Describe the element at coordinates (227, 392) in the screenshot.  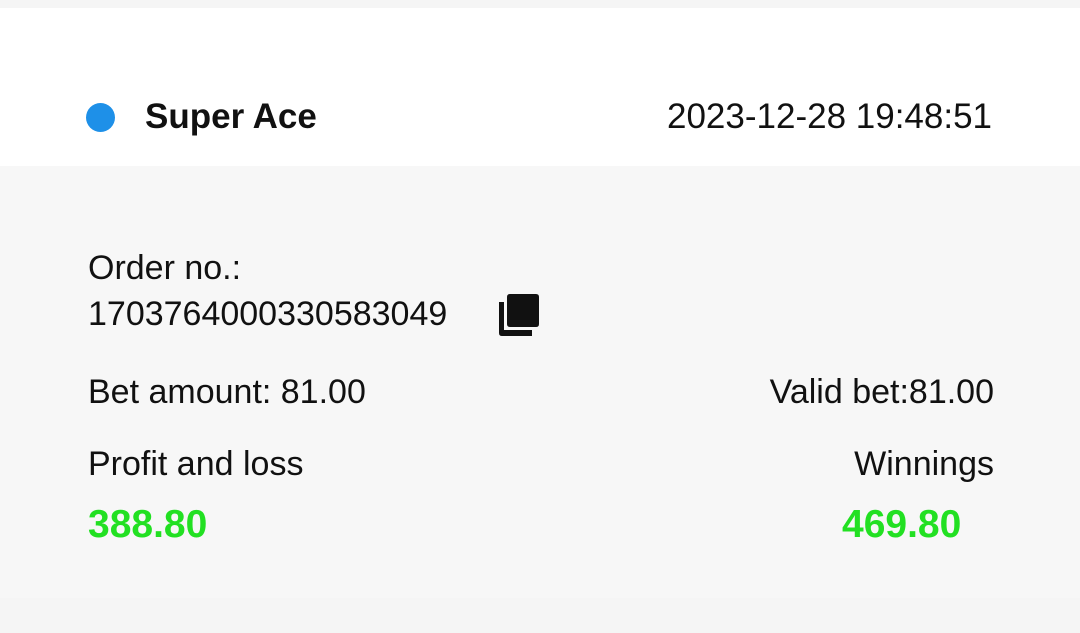
I see `bet-amount: Bet amount: 81.00` at that location.